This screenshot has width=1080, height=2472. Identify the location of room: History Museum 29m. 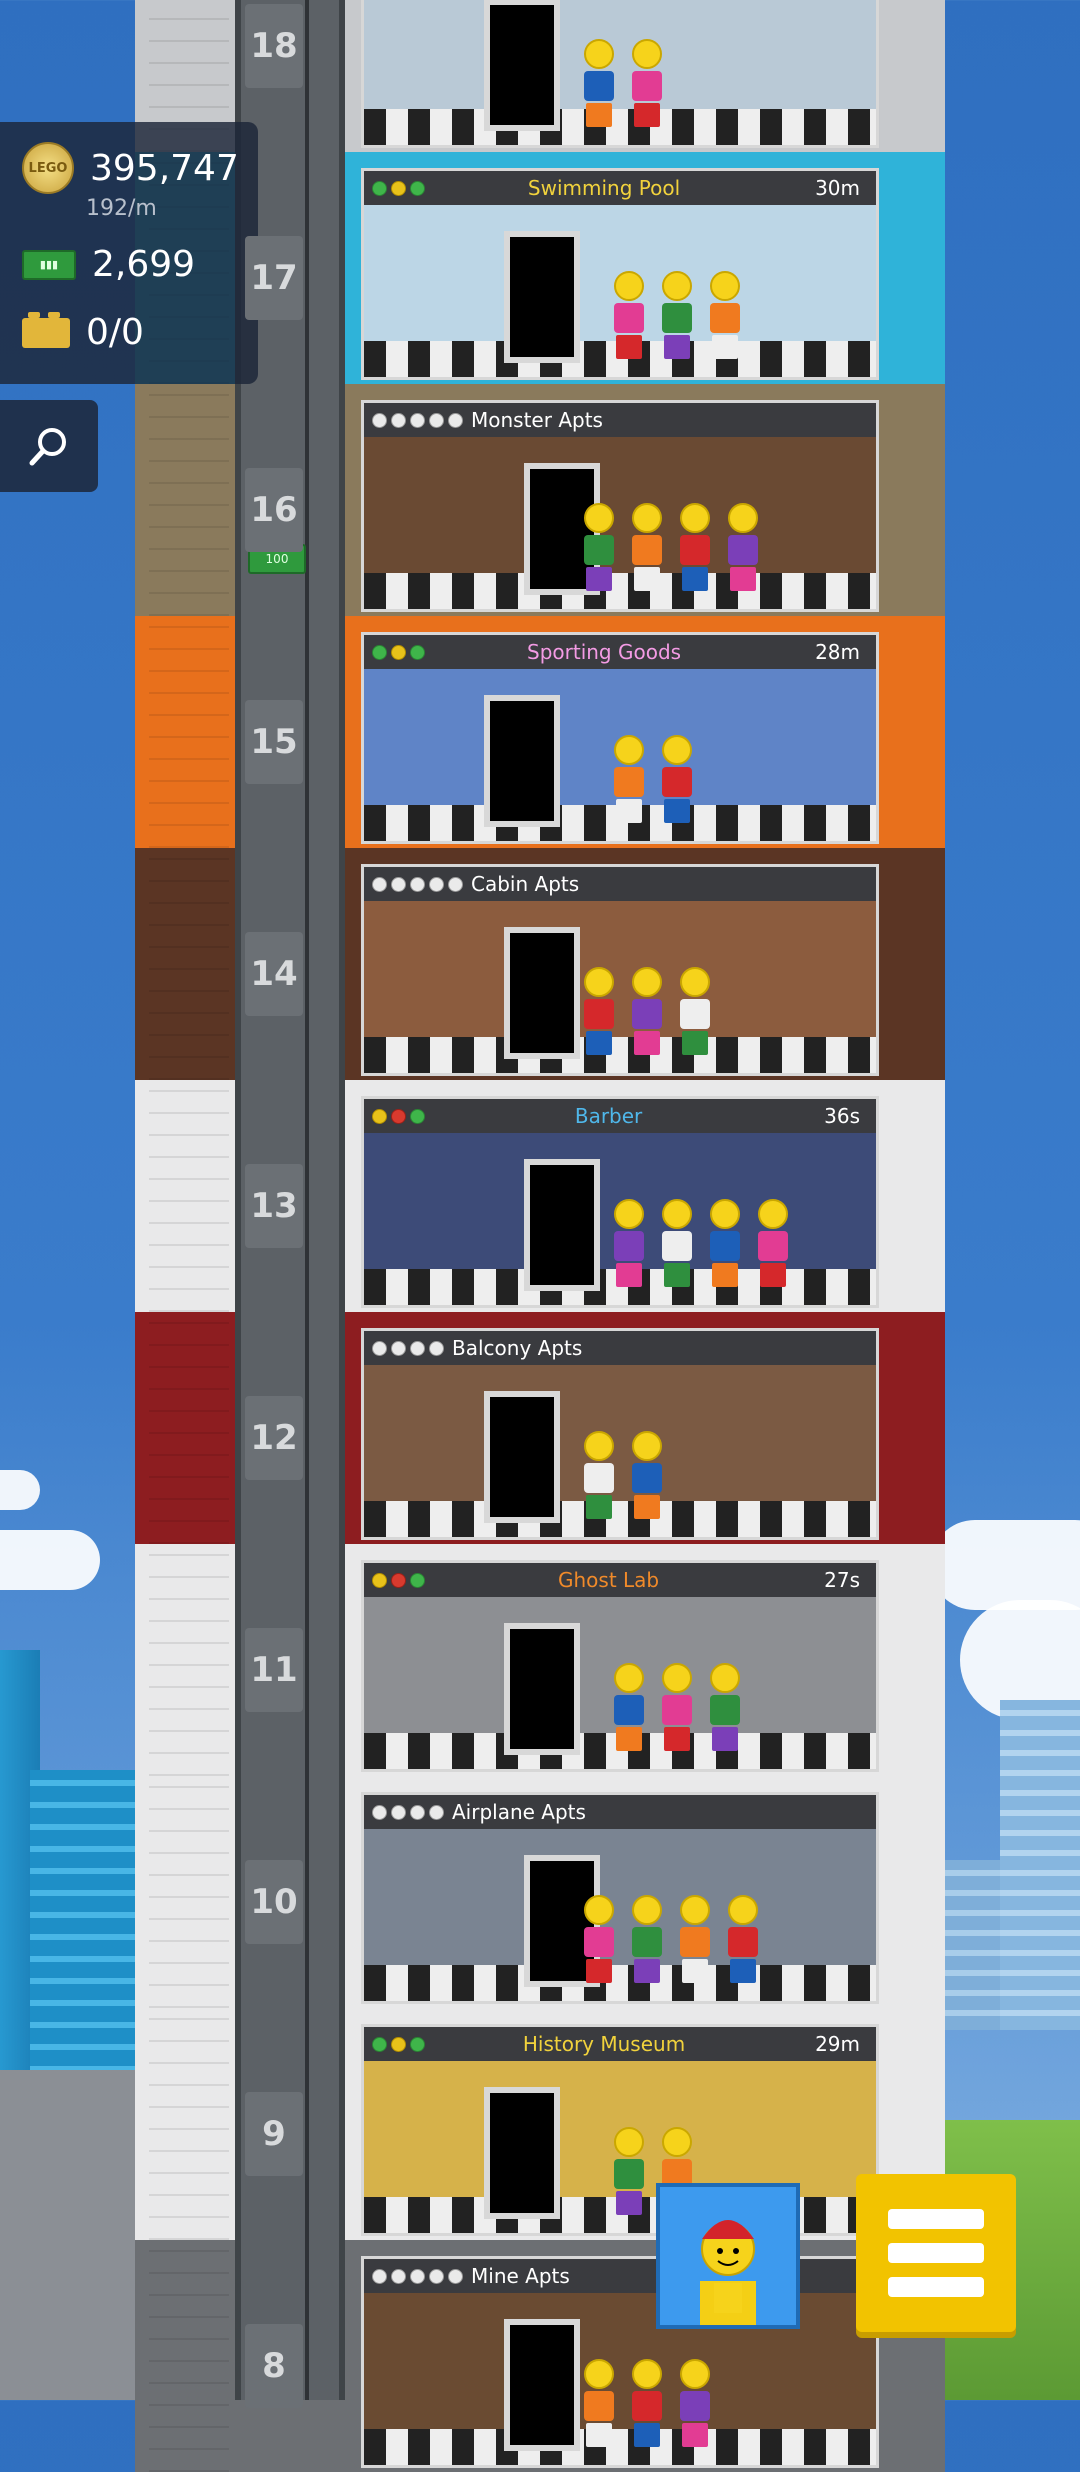
(620, 2130).